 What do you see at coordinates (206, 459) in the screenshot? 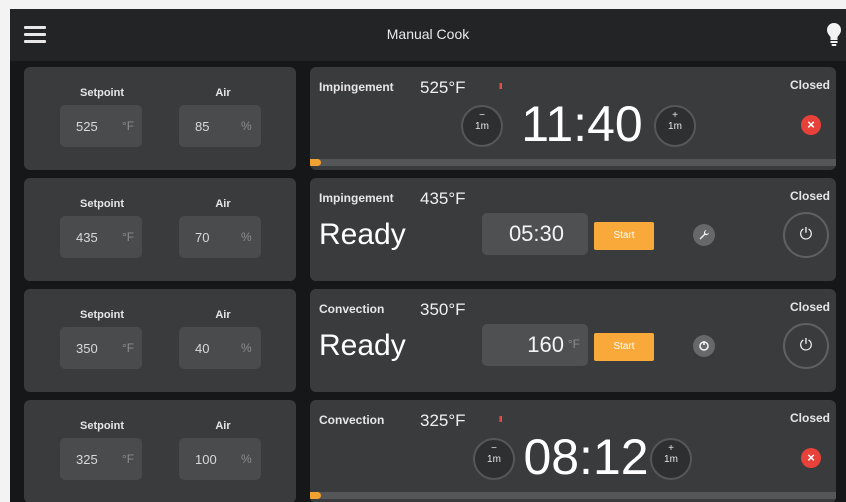
I see `air-value: 100` at bounding box center [206, 459].